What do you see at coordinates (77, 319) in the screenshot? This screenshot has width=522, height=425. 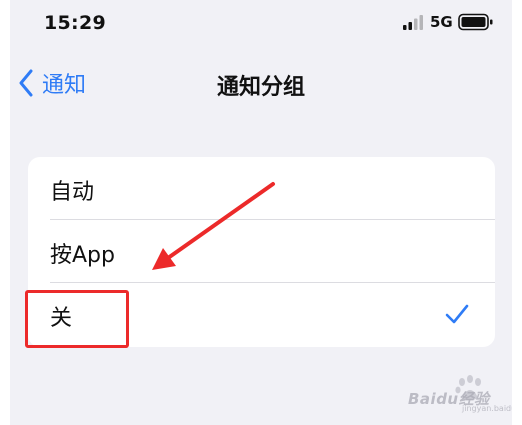 I see `annotation-highlight-box` at bounding box center [77, 319].